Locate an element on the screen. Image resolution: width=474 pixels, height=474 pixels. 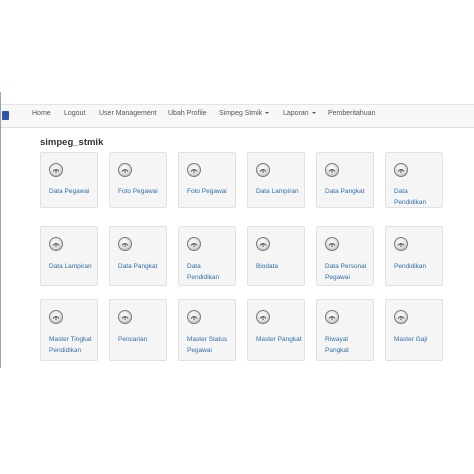
menu-tile-label: Master Pangkat is located at coordinates (279, 339).